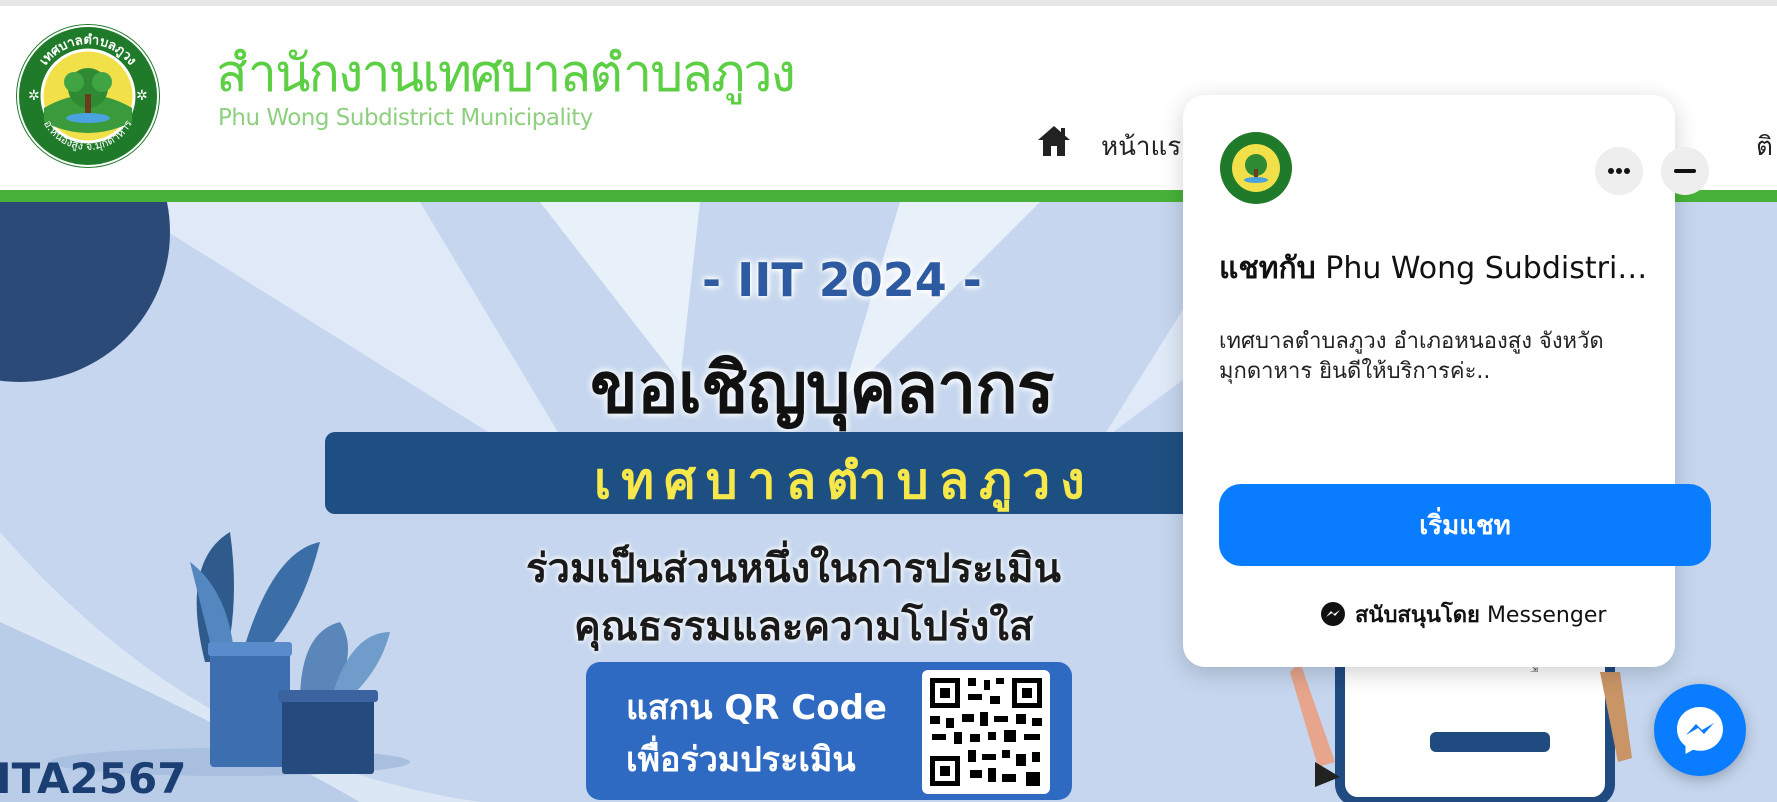 The width and height of the screenshot is (1777, 802). Describe the element at coordinates (1256, 168) in the screenshot. I see `page-avatar` at that location.